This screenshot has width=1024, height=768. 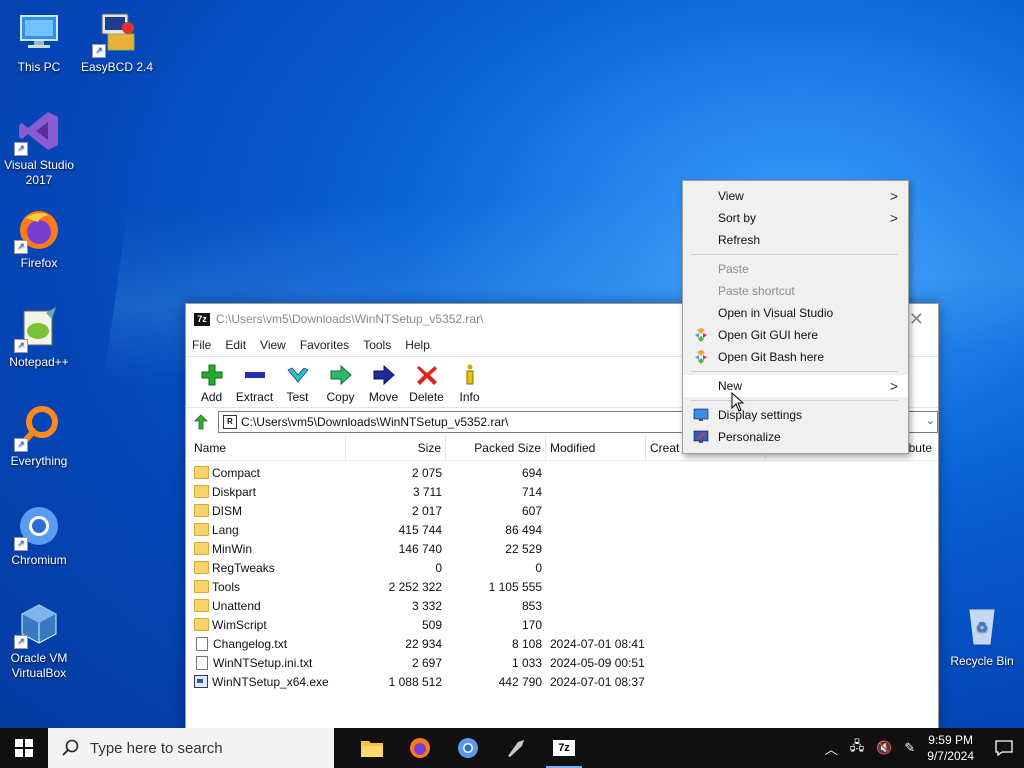 I want to click on up-folder-button, so click(x=201, y=422).